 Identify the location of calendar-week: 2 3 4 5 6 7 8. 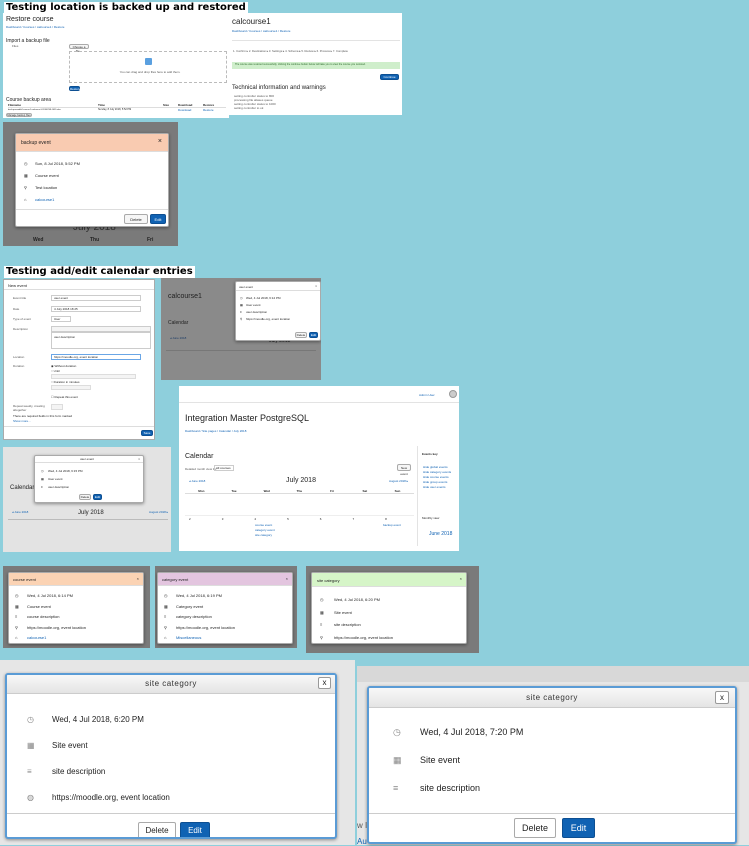
(299, 519).